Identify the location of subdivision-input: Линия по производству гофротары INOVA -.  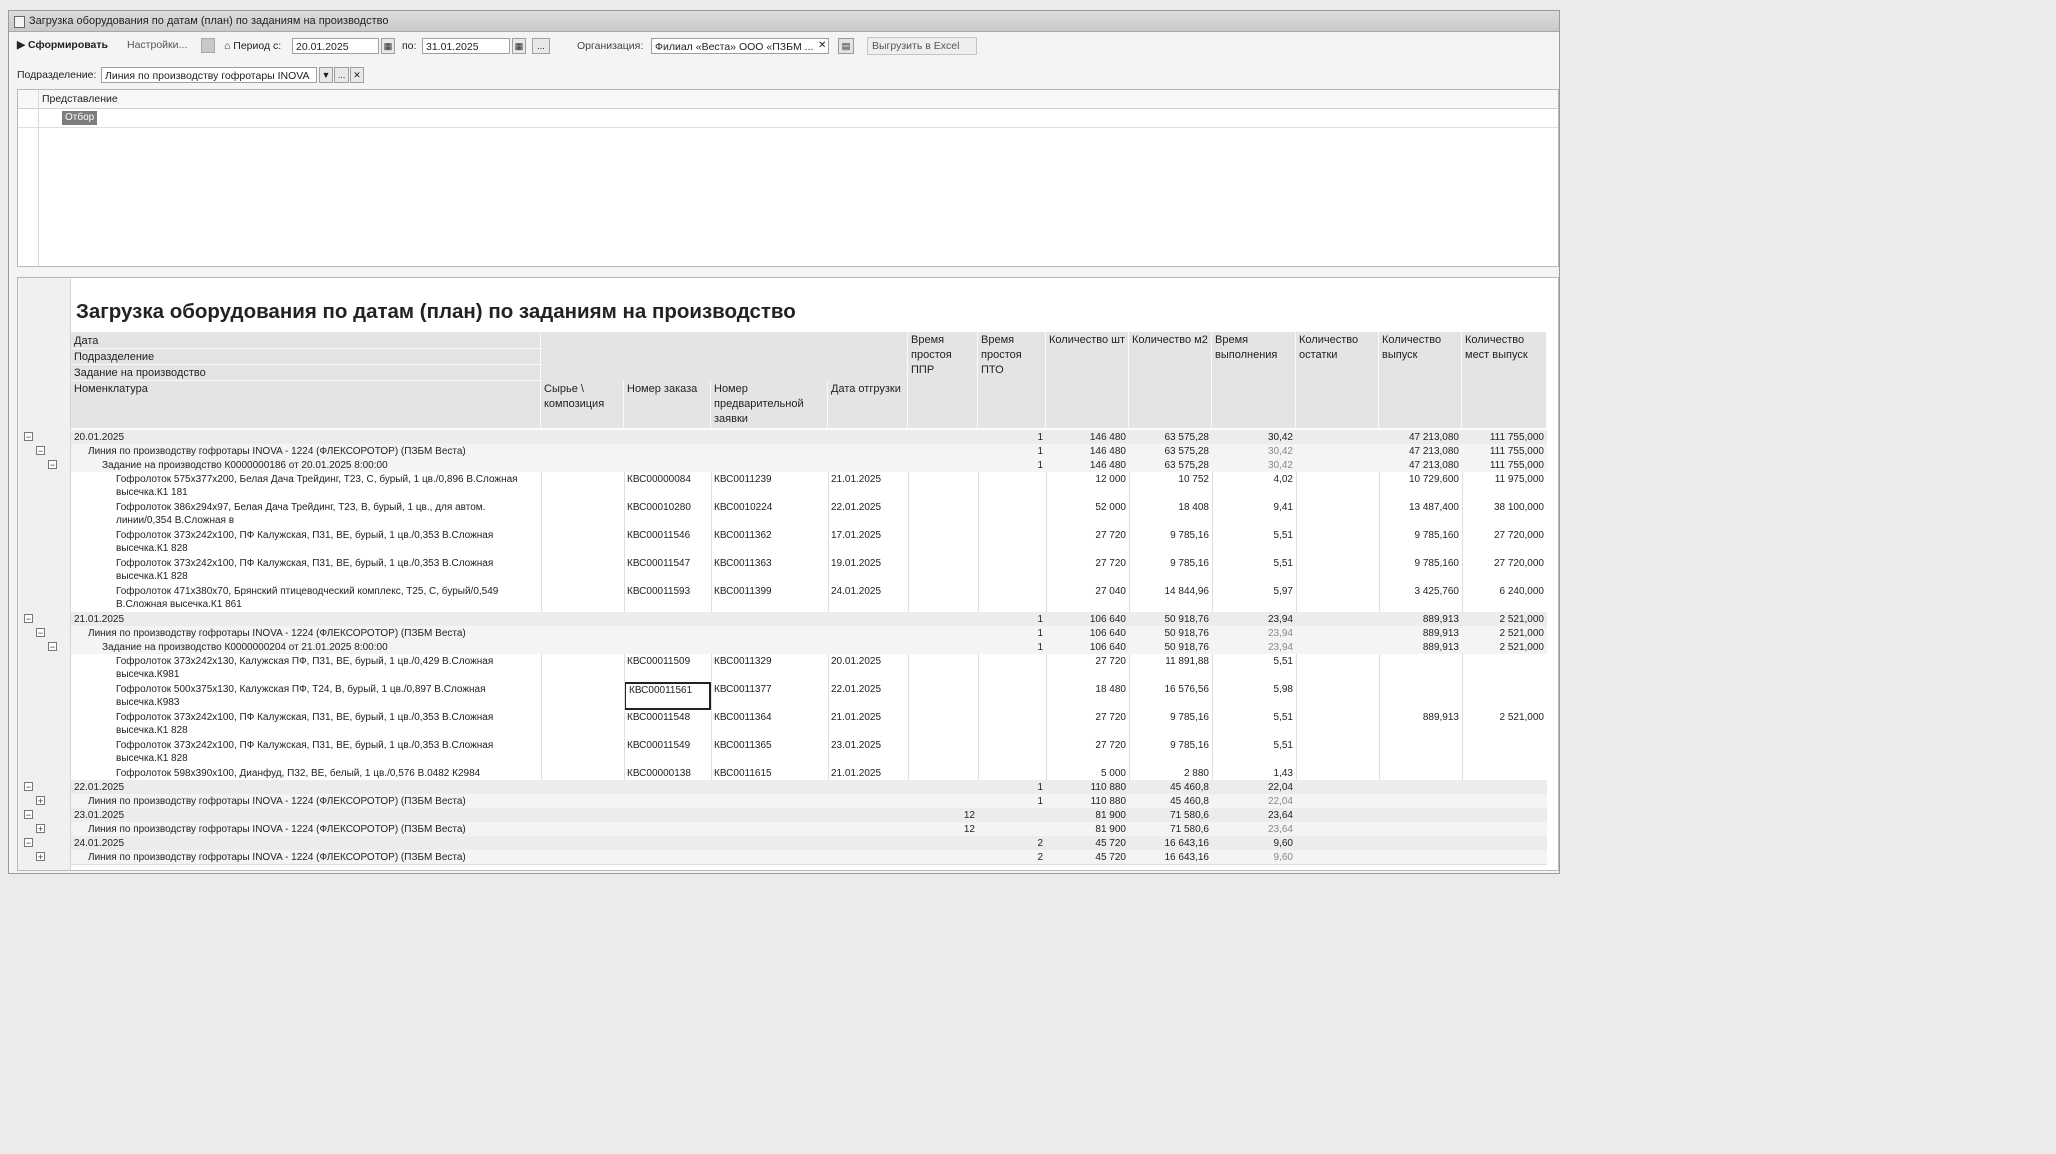
(209, 75).